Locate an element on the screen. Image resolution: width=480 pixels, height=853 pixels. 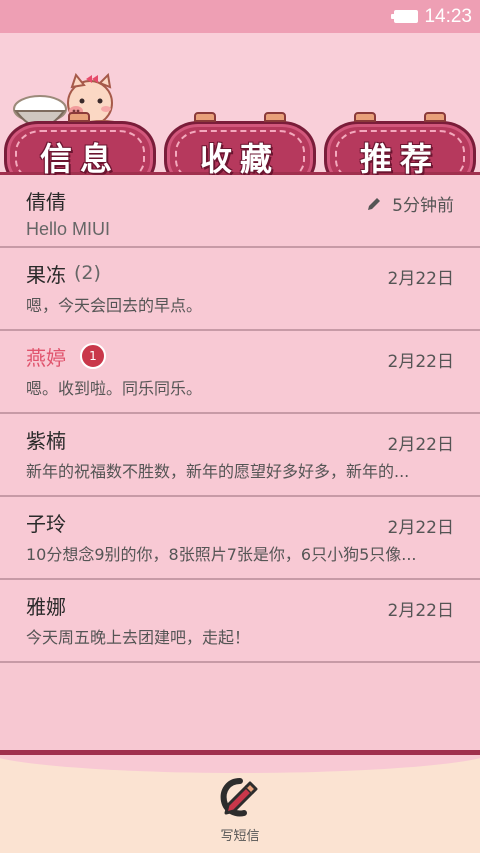
contact-name-text: 紫楠 is located at coordinates (46, 440).